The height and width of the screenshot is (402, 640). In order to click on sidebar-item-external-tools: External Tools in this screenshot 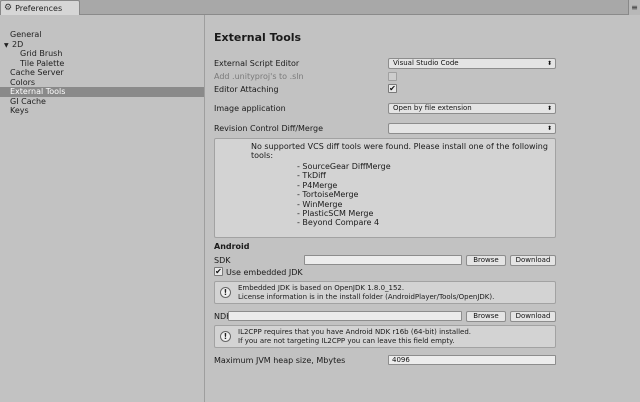, I will do `click(102, 92)`.